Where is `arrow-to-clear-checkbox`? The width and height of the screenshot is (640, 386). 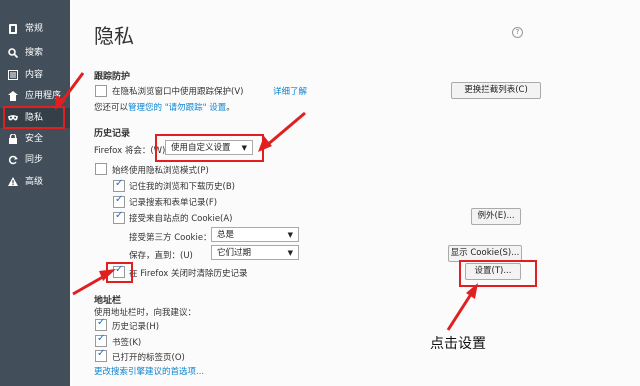 arrow-to-clear-checkbox is located at coordinates (94, 282).